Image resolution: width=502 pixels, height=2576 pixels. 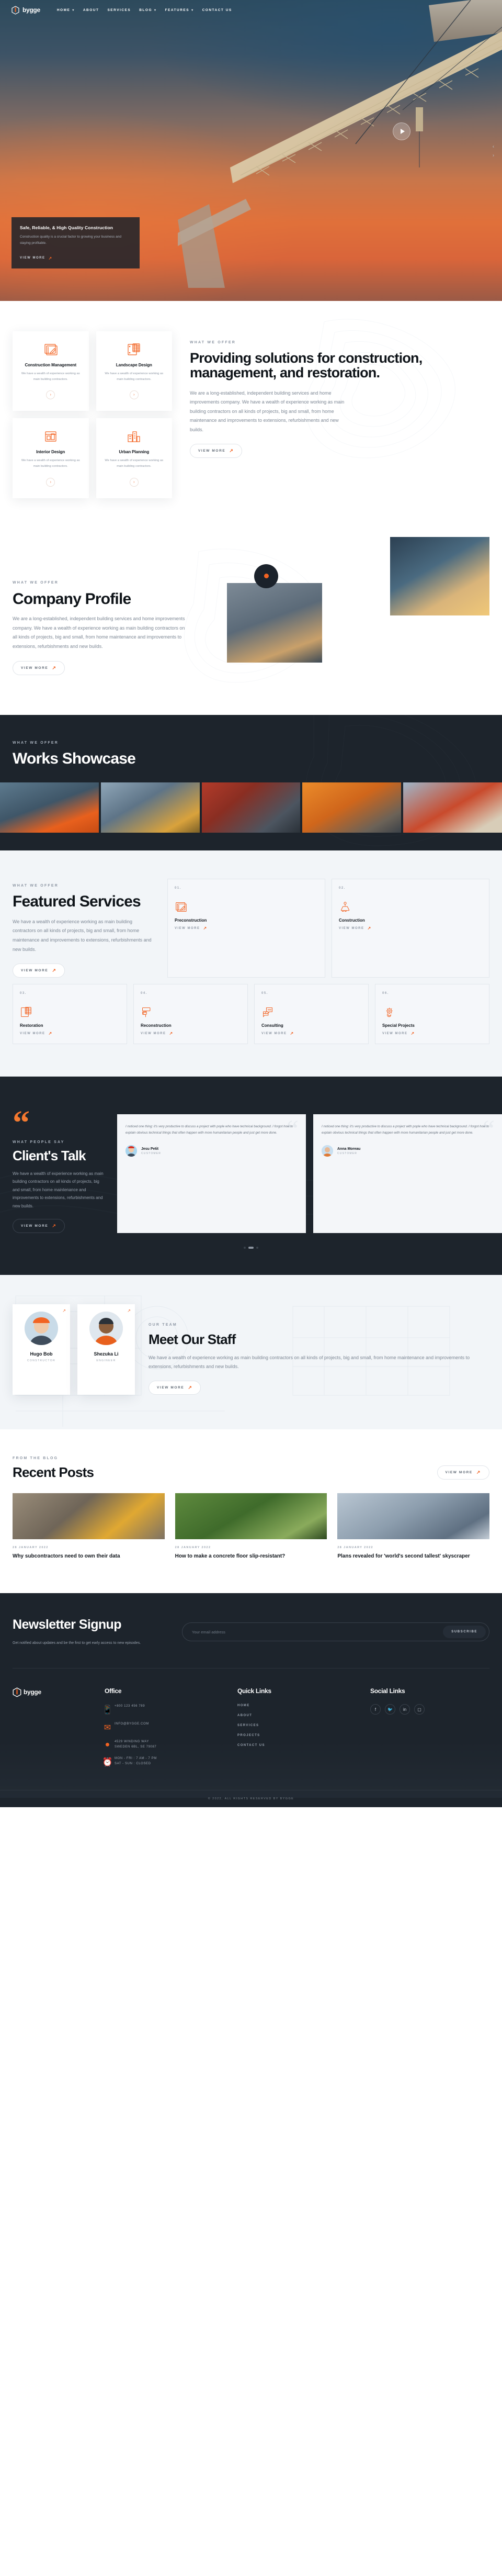 What do you see at coordinates (39, 667) in the screenshot?
I see `profile-view-more-button: VIEW MORE ↗` at bounding box center [39, 667].